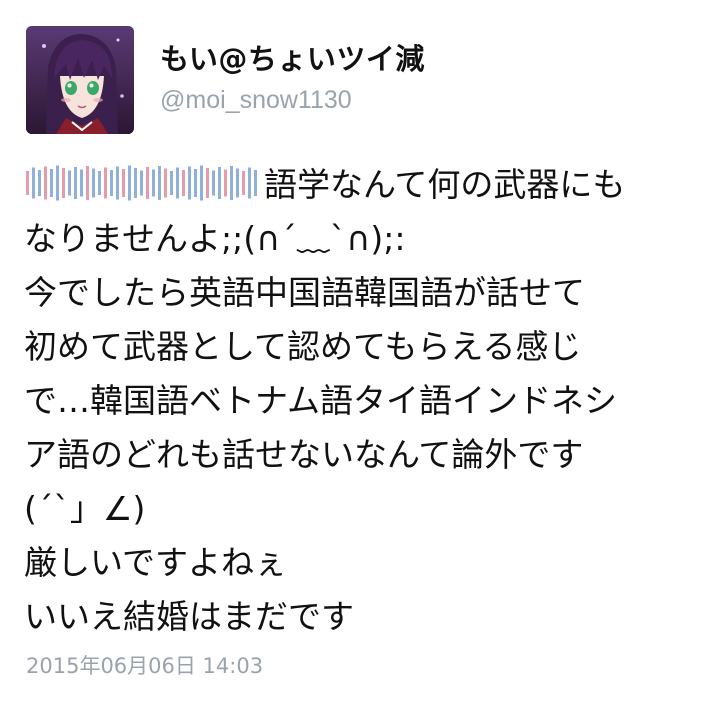 The width and height of the screenshot is (719, 705). Describe the element at coordinates (303, 346) in the screenshot. I see `tweet-line: 初めて武器として認めてもらえる感じ` at that location.